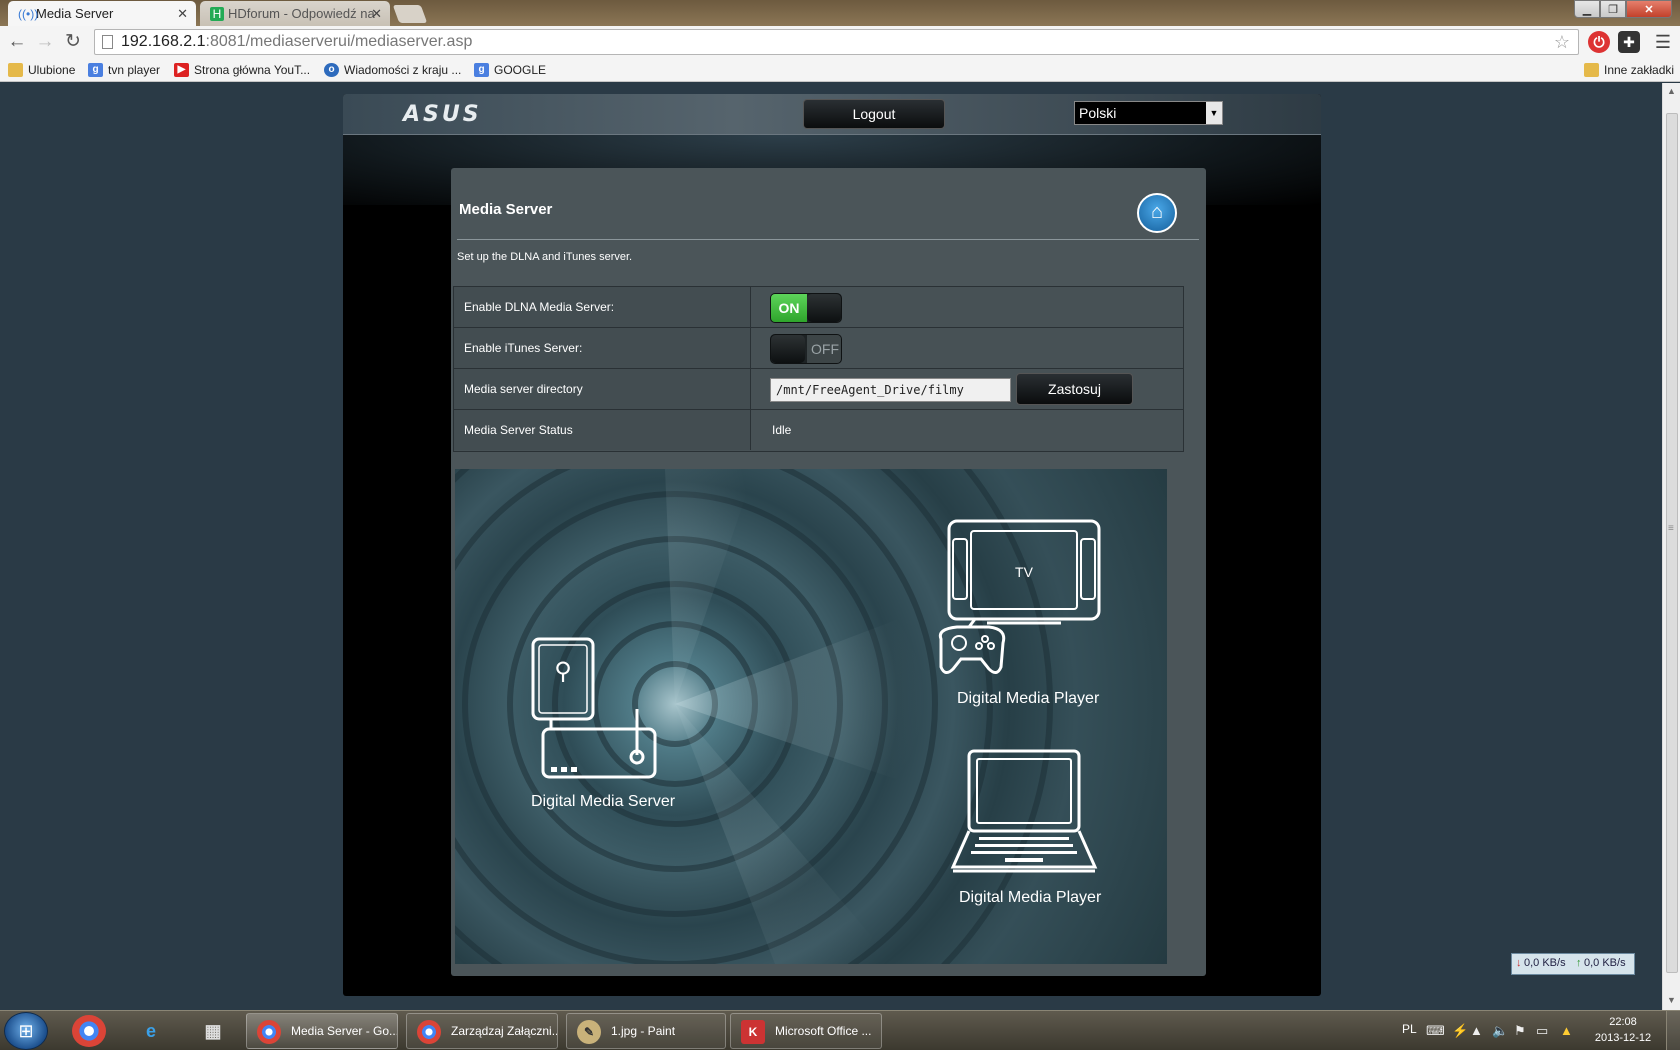  Describe the element at coordinates (73, 42) in the screenshot. I see `reload-icon: ↻` at that location.